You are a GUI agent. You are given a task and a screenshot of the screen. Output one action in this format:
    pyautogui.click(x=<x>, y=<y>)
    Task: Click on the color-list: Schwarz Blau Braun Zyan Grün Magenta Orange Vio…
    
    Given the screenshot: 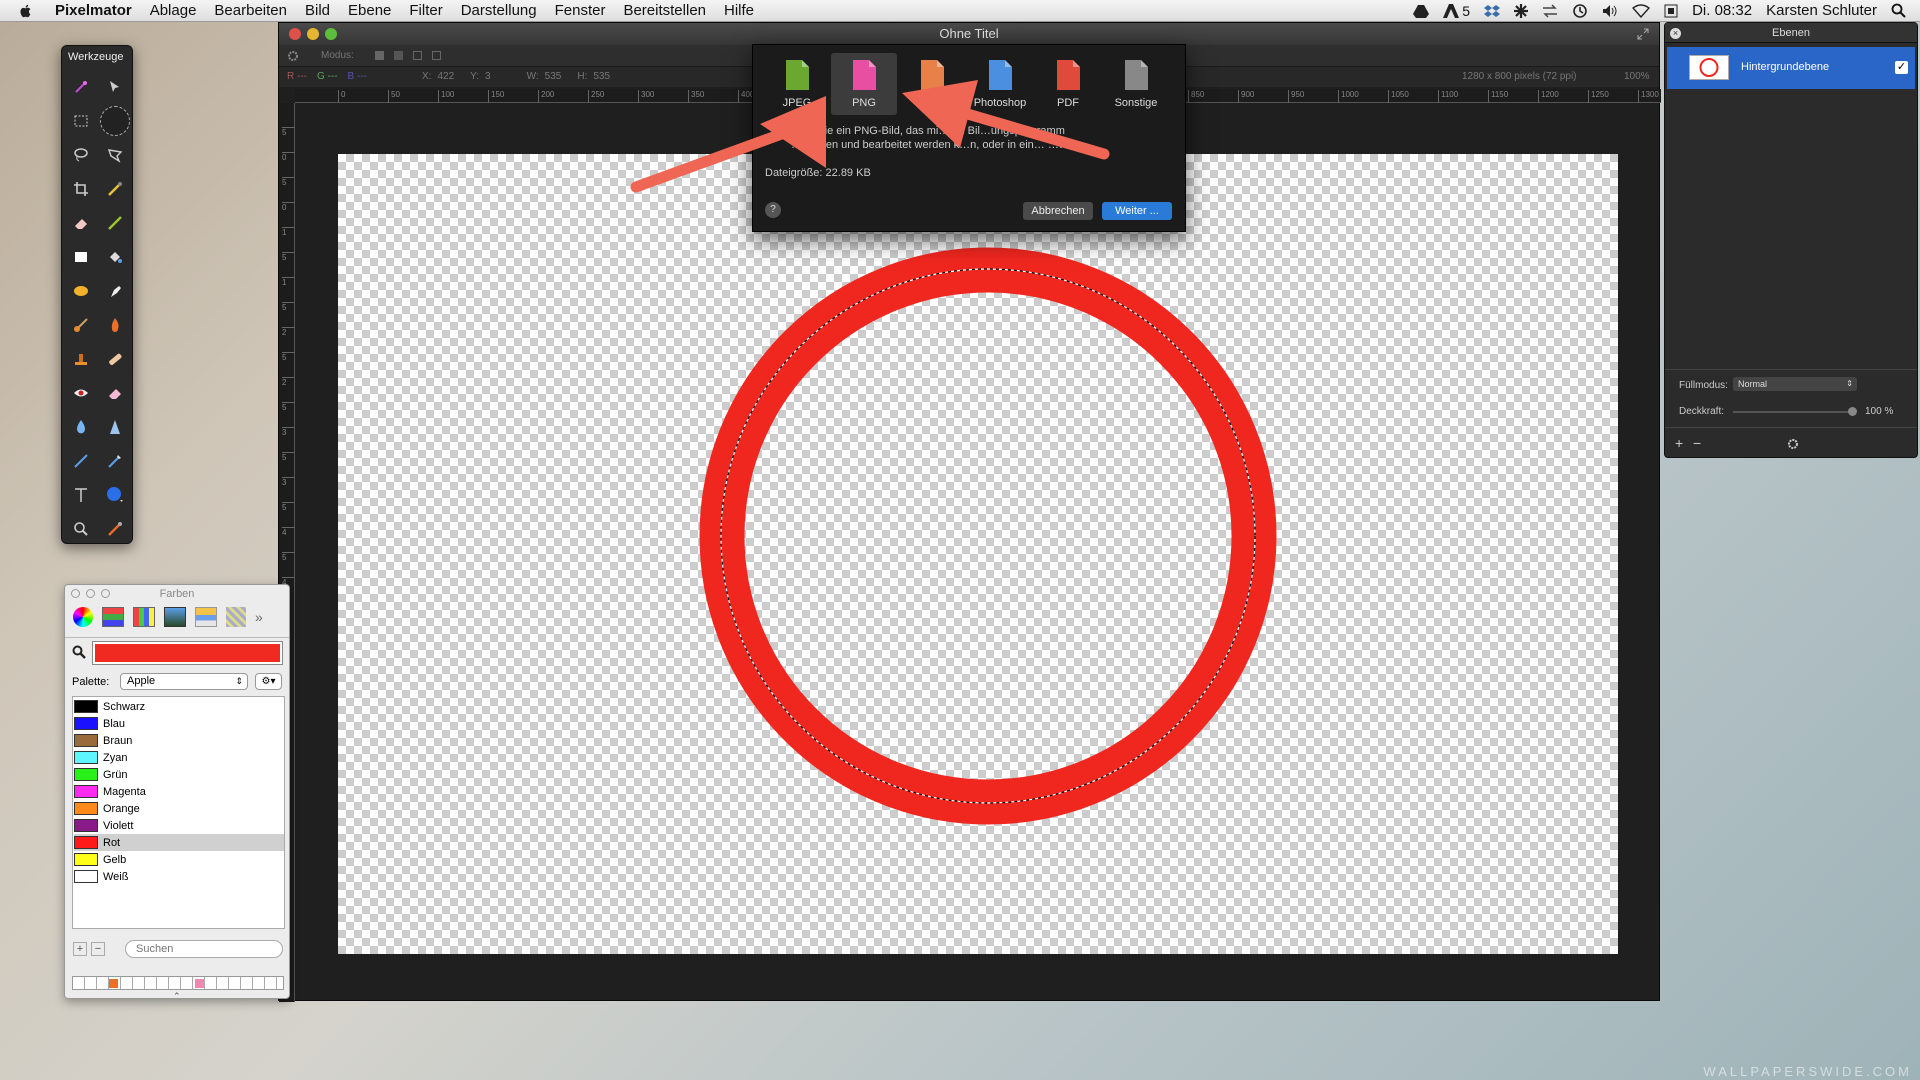 What is the action you would take?
    pyautogui.click(x=178, y=812)
    